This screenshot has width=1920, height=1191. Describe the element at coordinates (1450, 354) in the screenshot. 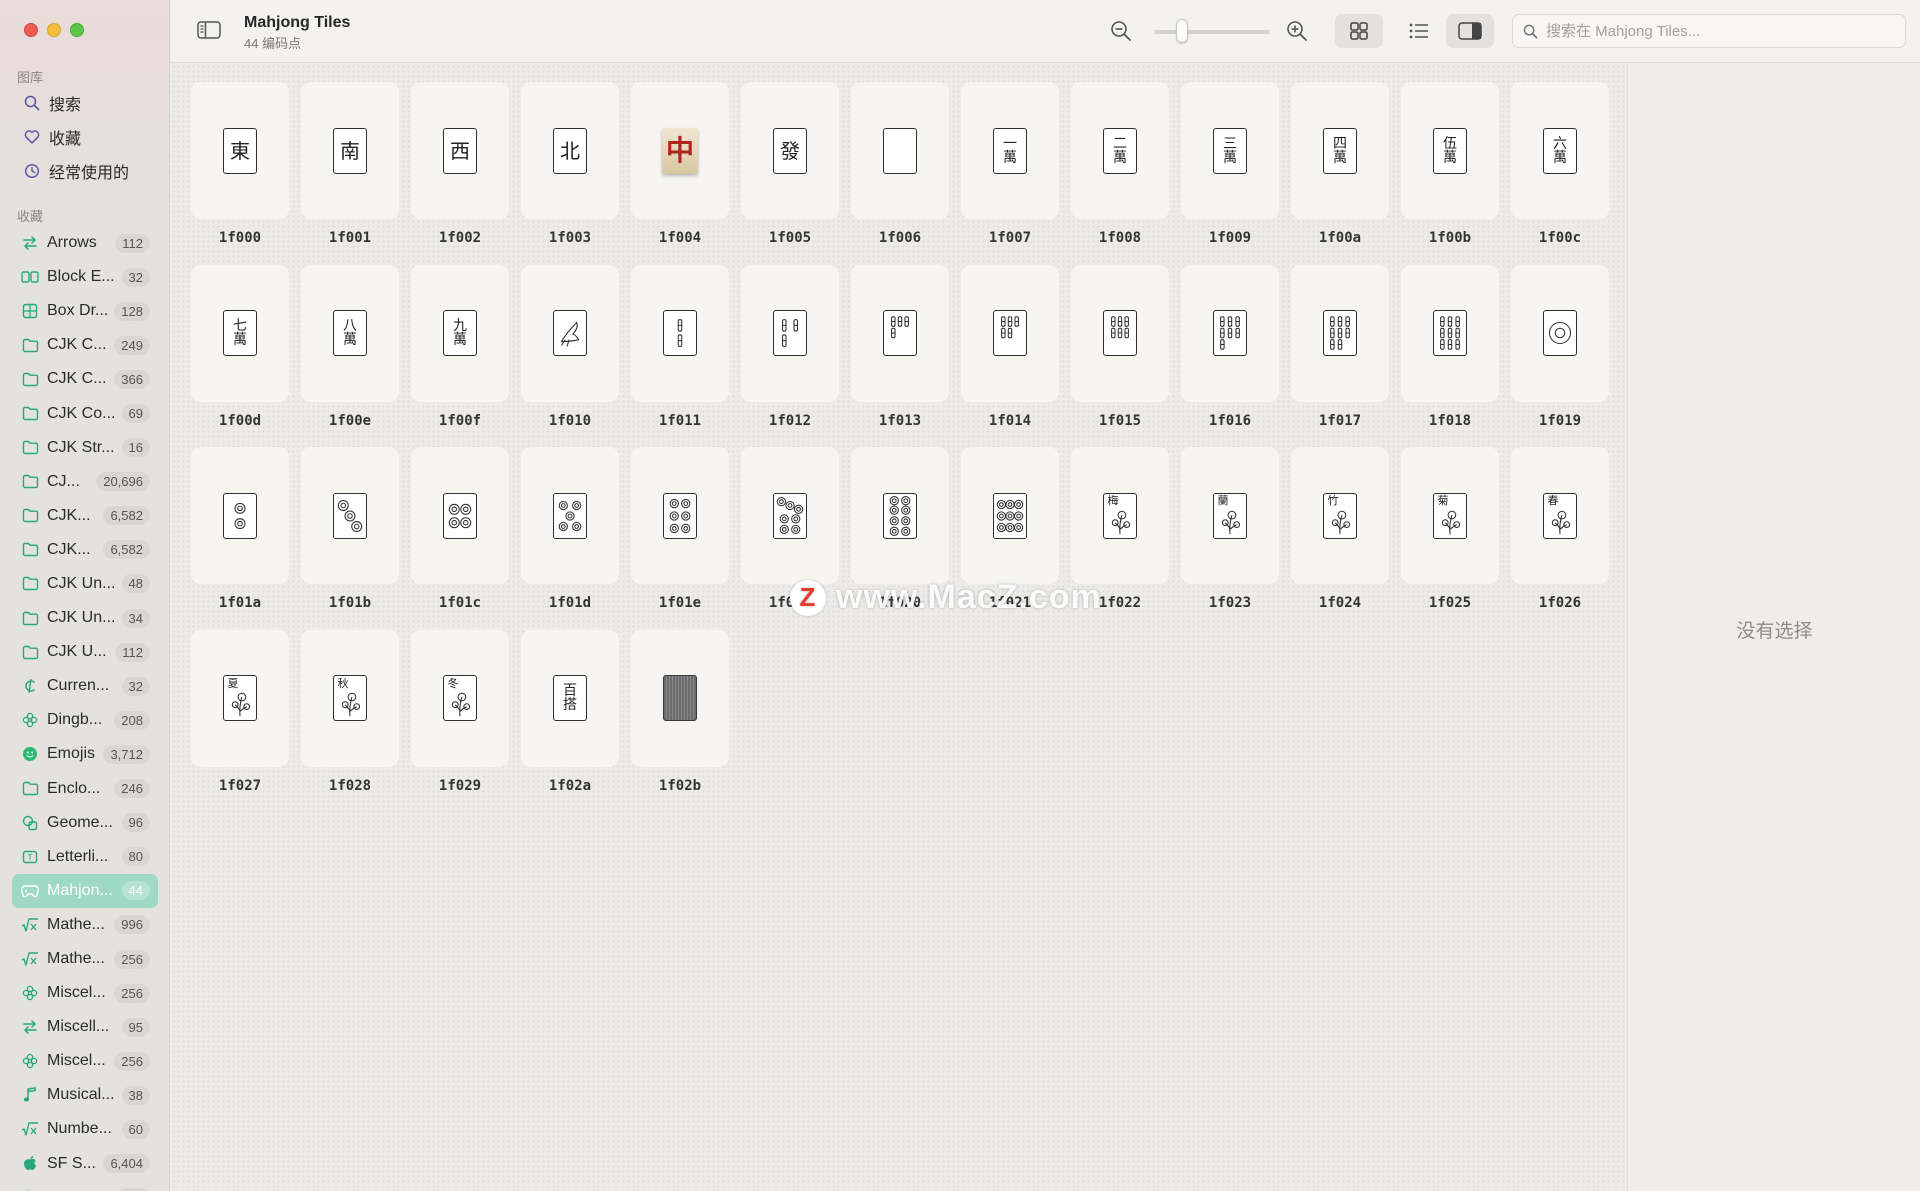

I see `tile-item: 1f018` at that location.